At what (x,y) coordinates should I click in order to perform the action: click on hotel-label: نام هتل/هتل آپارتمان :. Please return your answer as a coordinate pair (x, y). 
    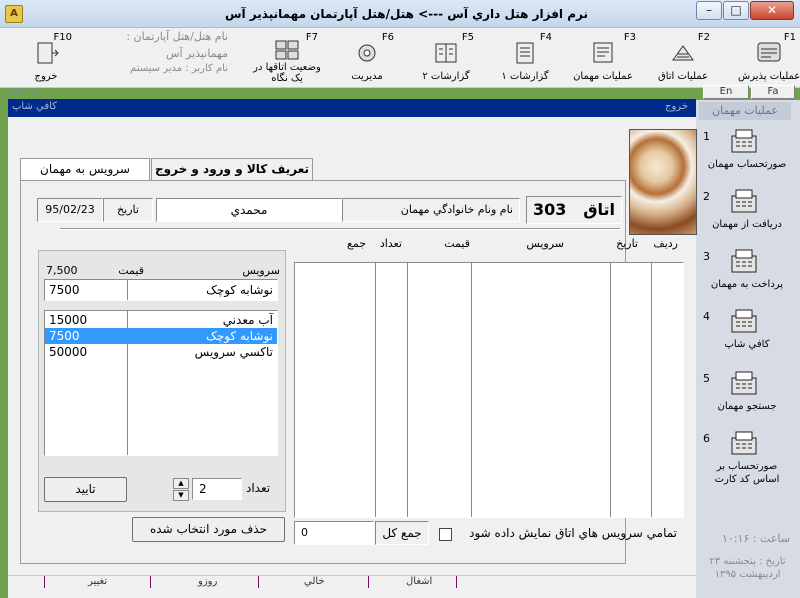
    Looking at the image, I should click on (177, 36).